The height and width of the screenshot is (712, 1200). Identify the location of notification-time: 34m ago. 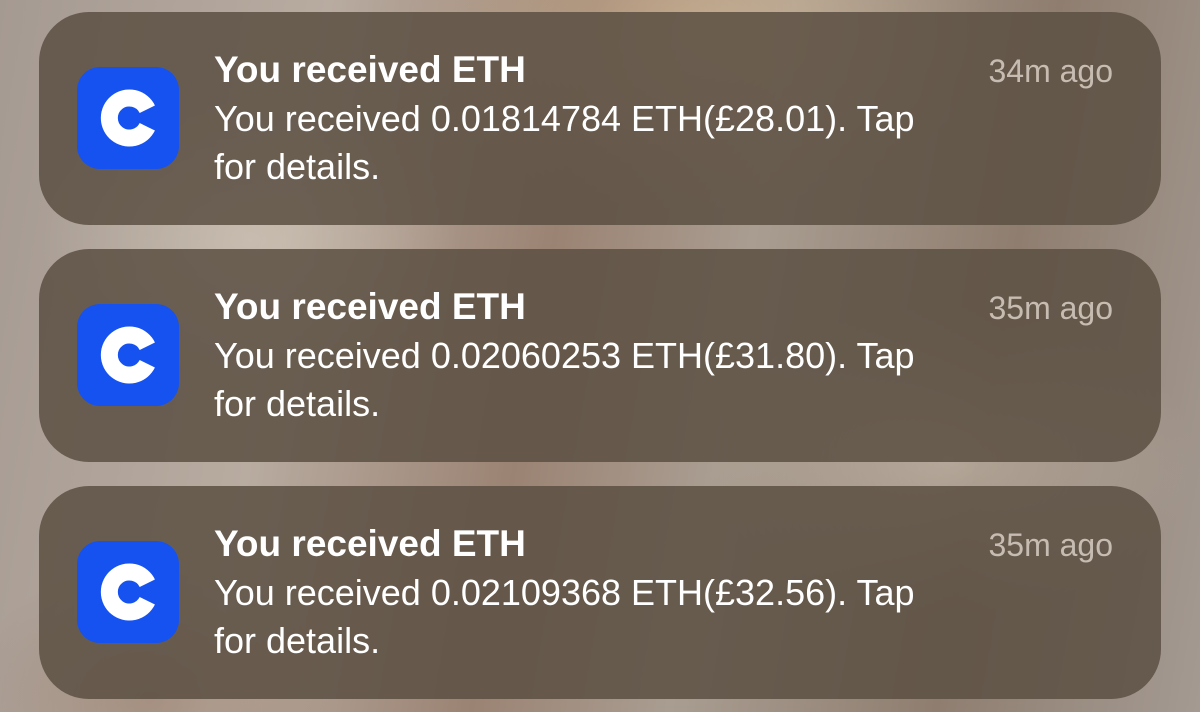
(1050, 71).